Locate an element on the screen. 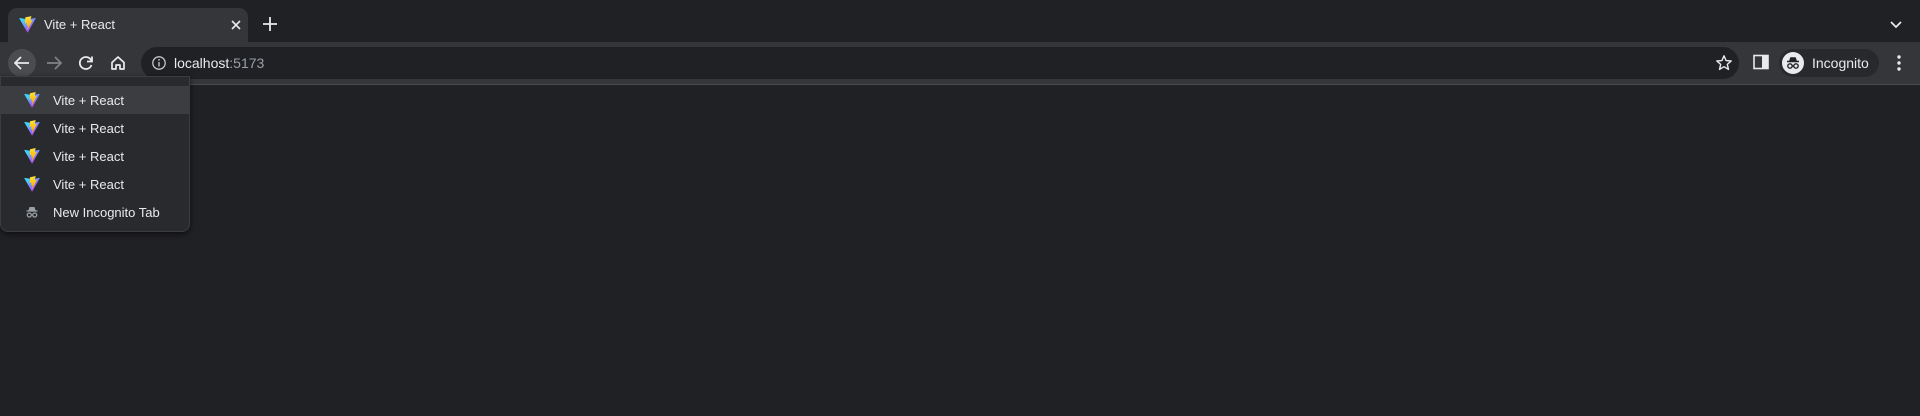  toolbar: localhost:5173 Incognito is located at coordinates (960, 63).